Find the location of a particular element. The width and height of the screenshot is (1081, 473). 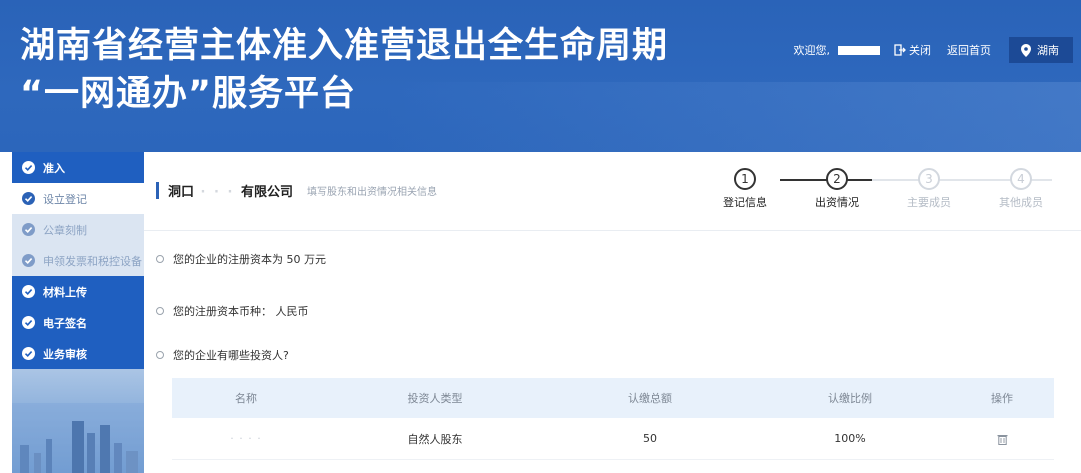

region-label: 湖南 is located at coordinates (1048, 50).